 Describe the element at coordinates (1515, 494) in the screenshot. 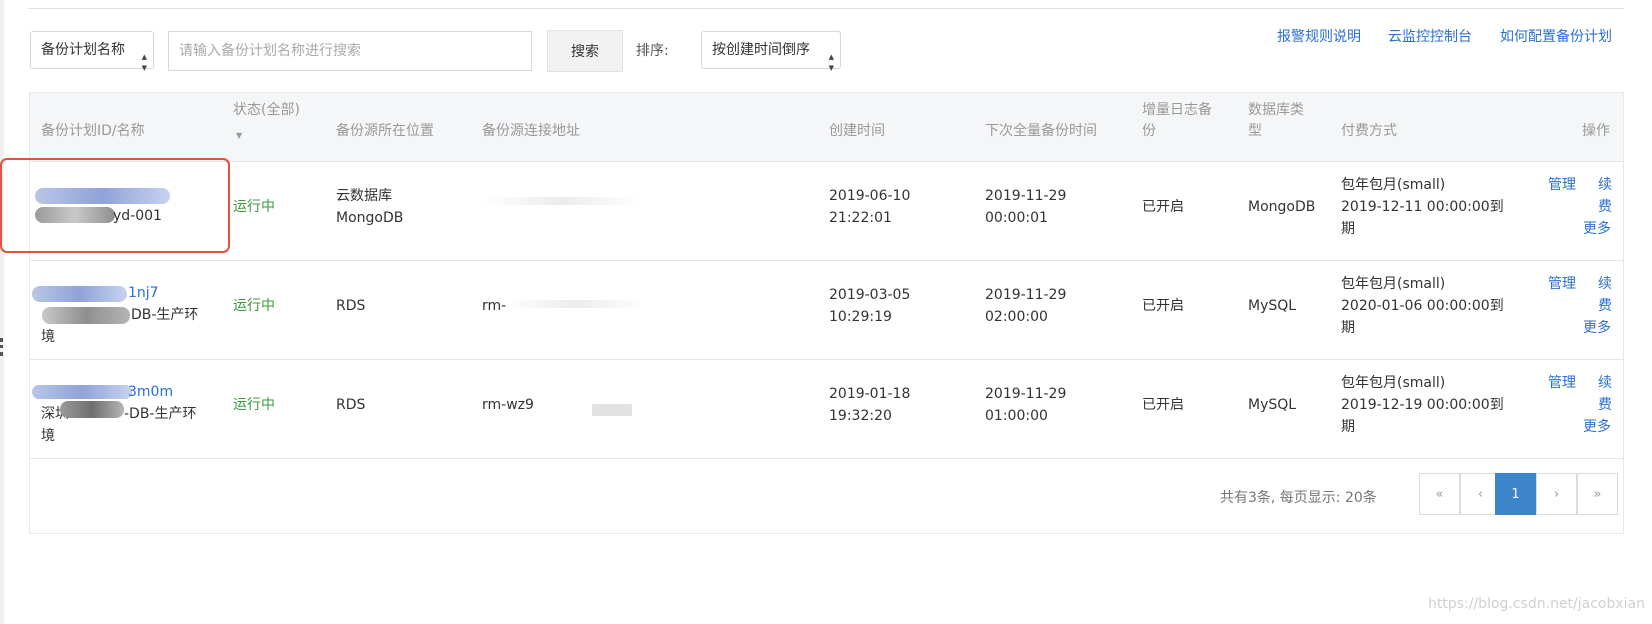

I see `page-1-button: 1` at that location.